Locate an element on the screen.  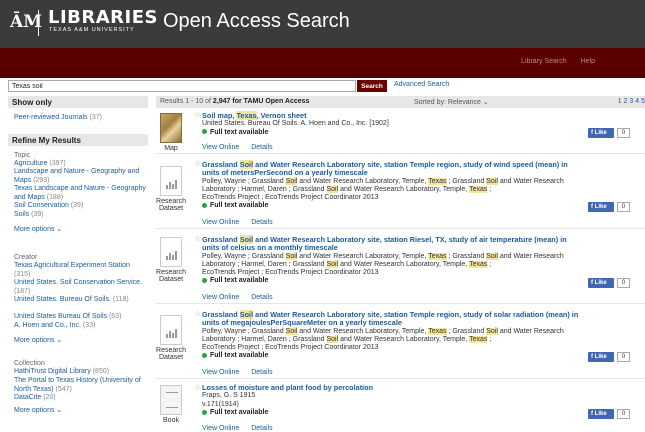
facet-peer-reviewed: Peer-reviewed Journals (37) is located at coordinates (80, 118).